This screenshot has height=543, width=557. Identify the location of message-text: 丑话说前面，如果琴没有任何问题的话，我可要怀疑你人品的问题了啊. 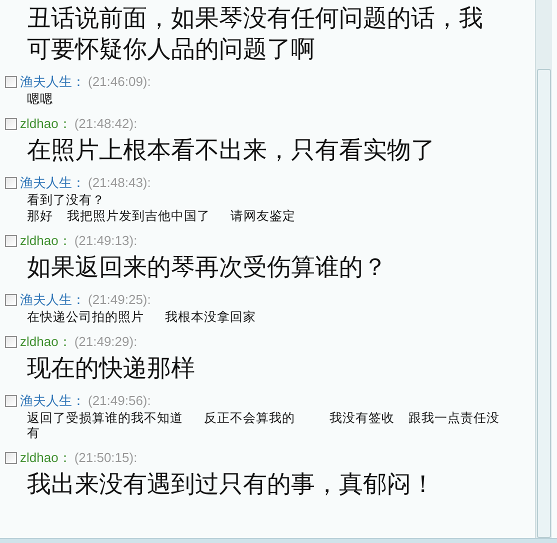
(255, 34).